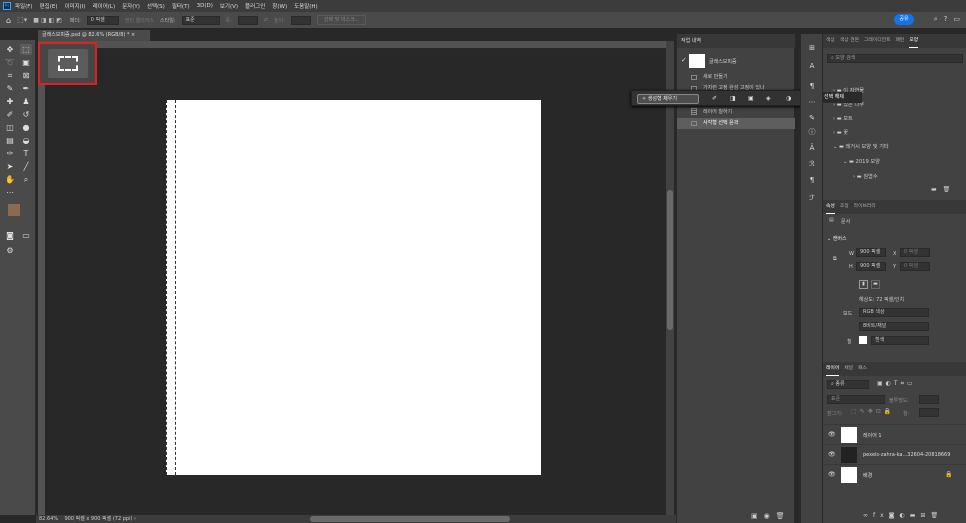 The image size is (966, 523). I want to click on shape-group-boat: › ▬ 보트, so click(895, 119).